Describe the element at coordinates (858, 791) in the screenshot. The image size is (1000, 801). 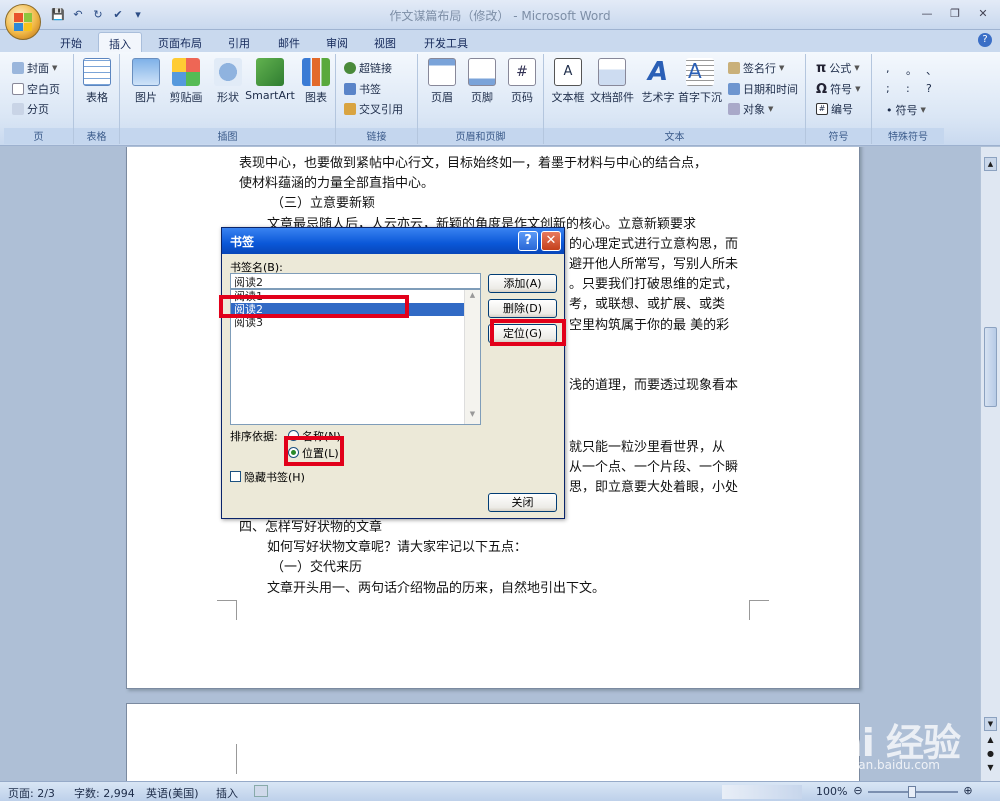
I see `zoom-out-icon: ⊖` at that location.